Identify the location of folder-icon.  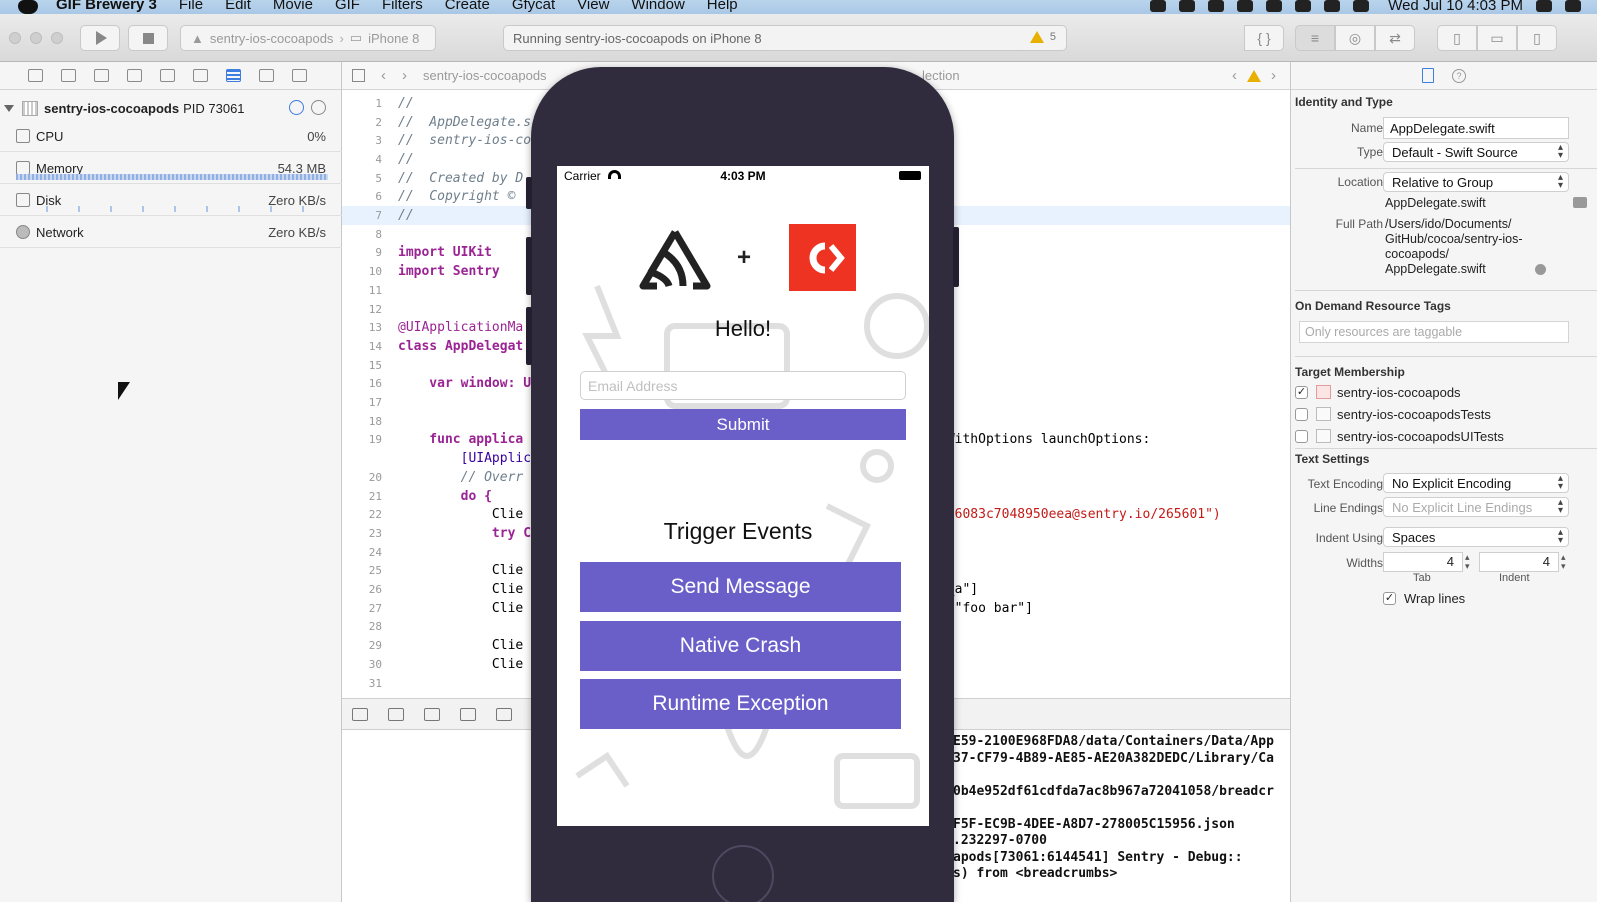
(35, 75).